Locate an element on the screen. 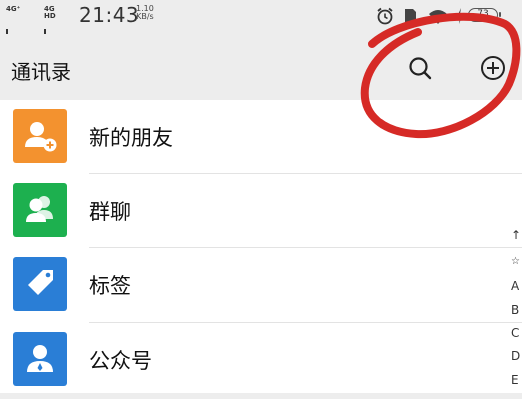 This screenshot has height=399, width=522. wifi-icon is located at coordinates (438, 17).